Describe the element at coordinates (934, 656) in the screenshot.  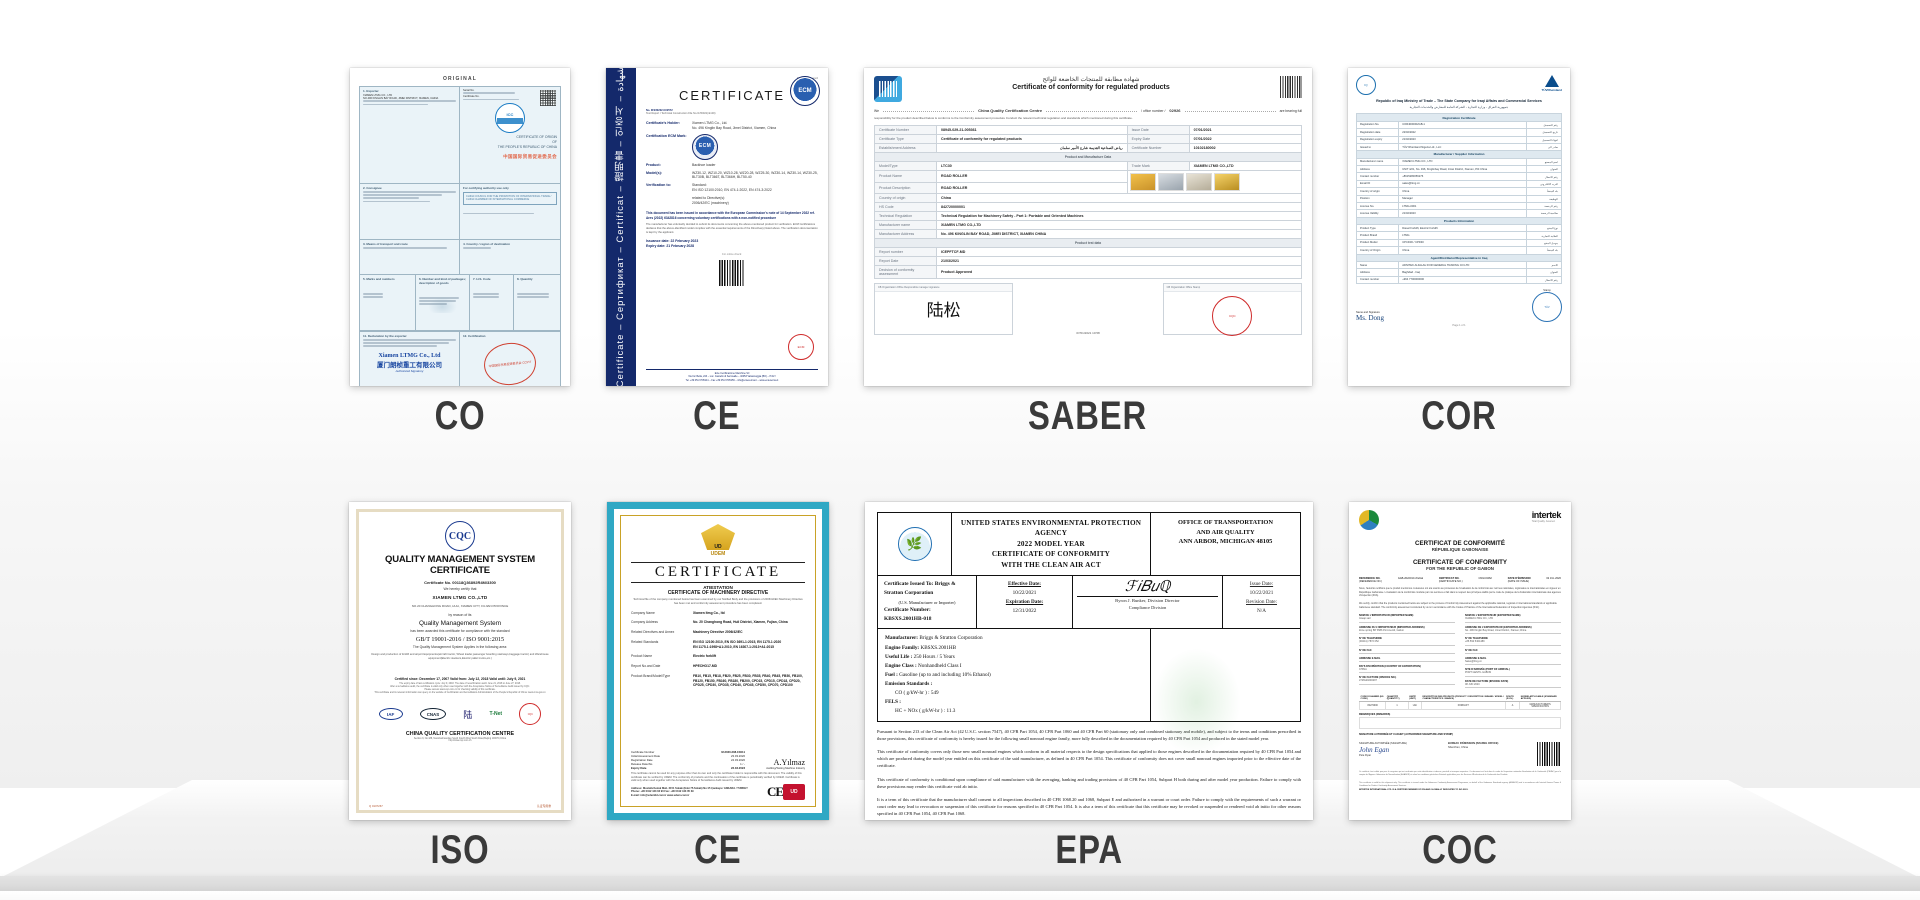
I see `epa-spec-v2: 250 Hours / 5 Years` at that location.